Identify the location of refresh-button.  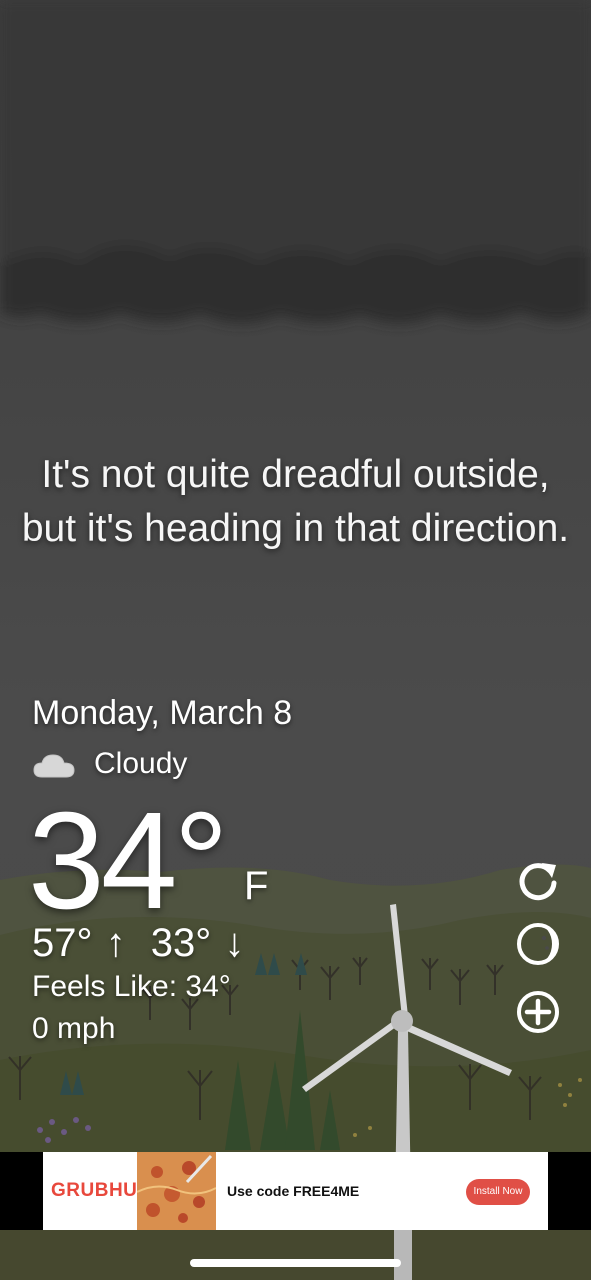
(539, 880).